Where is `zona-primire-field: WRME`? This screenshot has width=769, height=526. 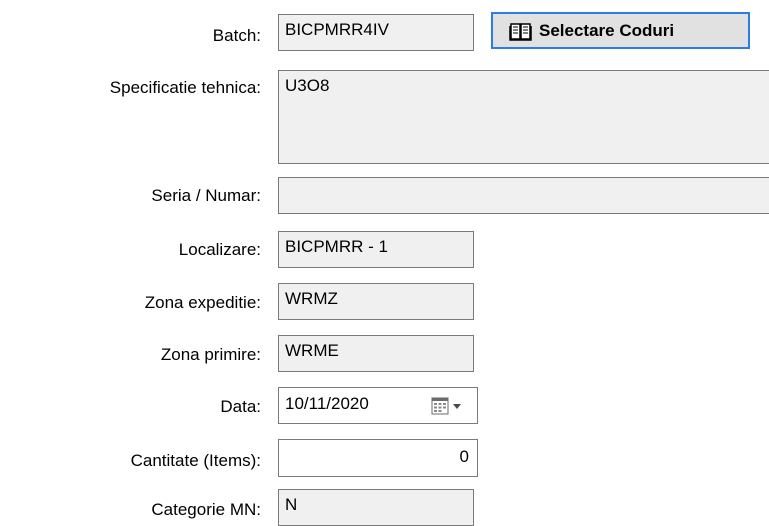 zona-primire-field: WRME is located at coordinates (376, 353).